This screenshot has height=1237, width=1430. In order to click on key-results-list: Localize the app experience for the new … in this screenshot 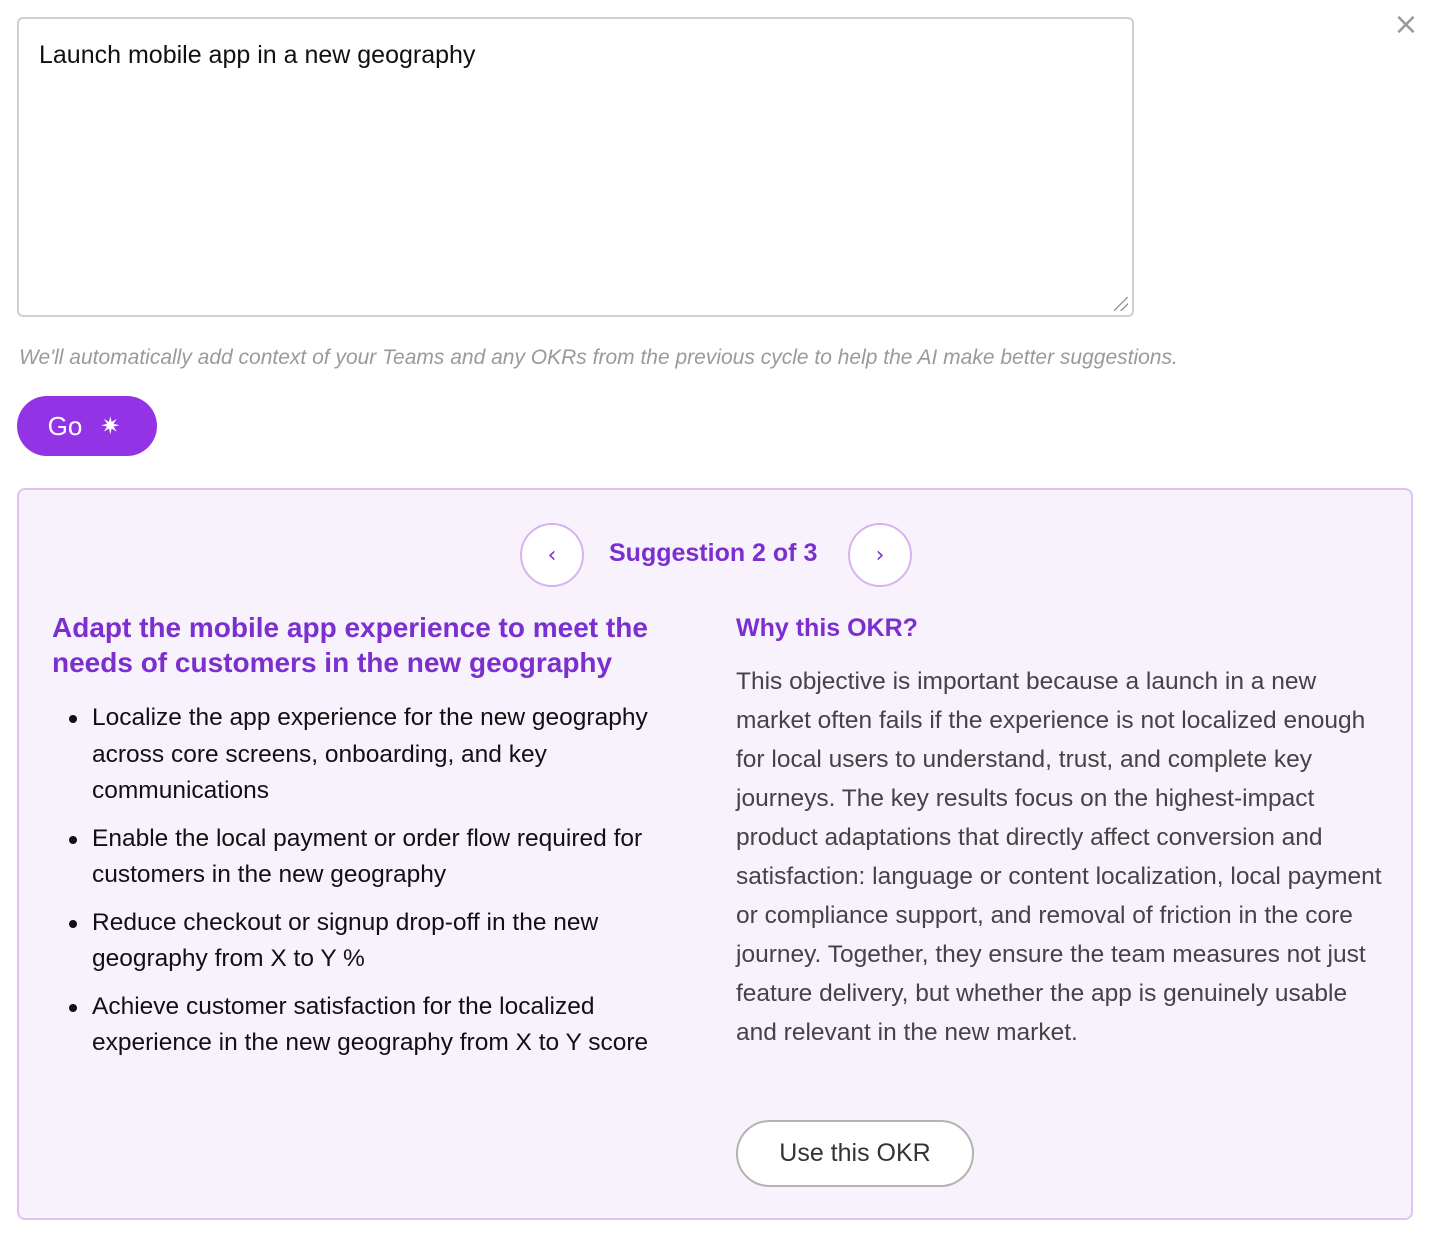, I will do `click(372, 881)`.